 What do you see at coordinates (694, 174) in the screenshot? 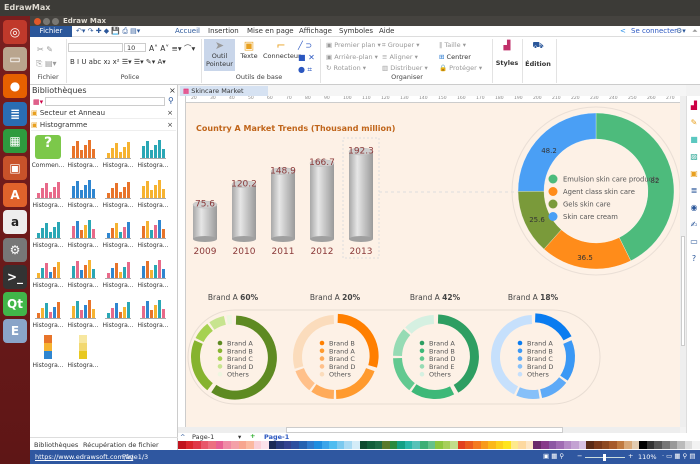
I see `layers-icon: ▣` at bounding box center [694, 174].